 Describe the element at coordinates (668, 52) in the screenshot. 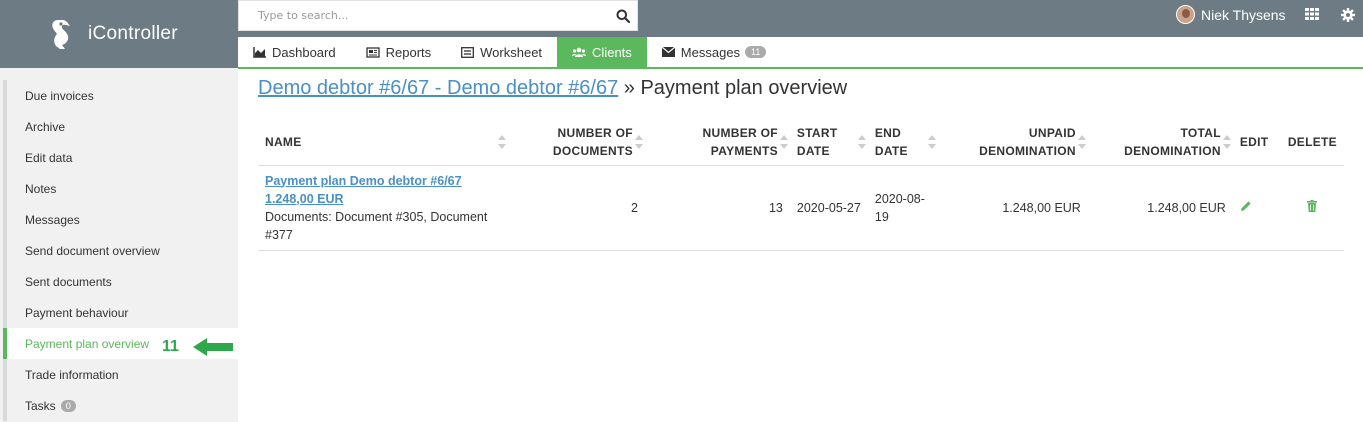

I see `envelope-icon` at that location.